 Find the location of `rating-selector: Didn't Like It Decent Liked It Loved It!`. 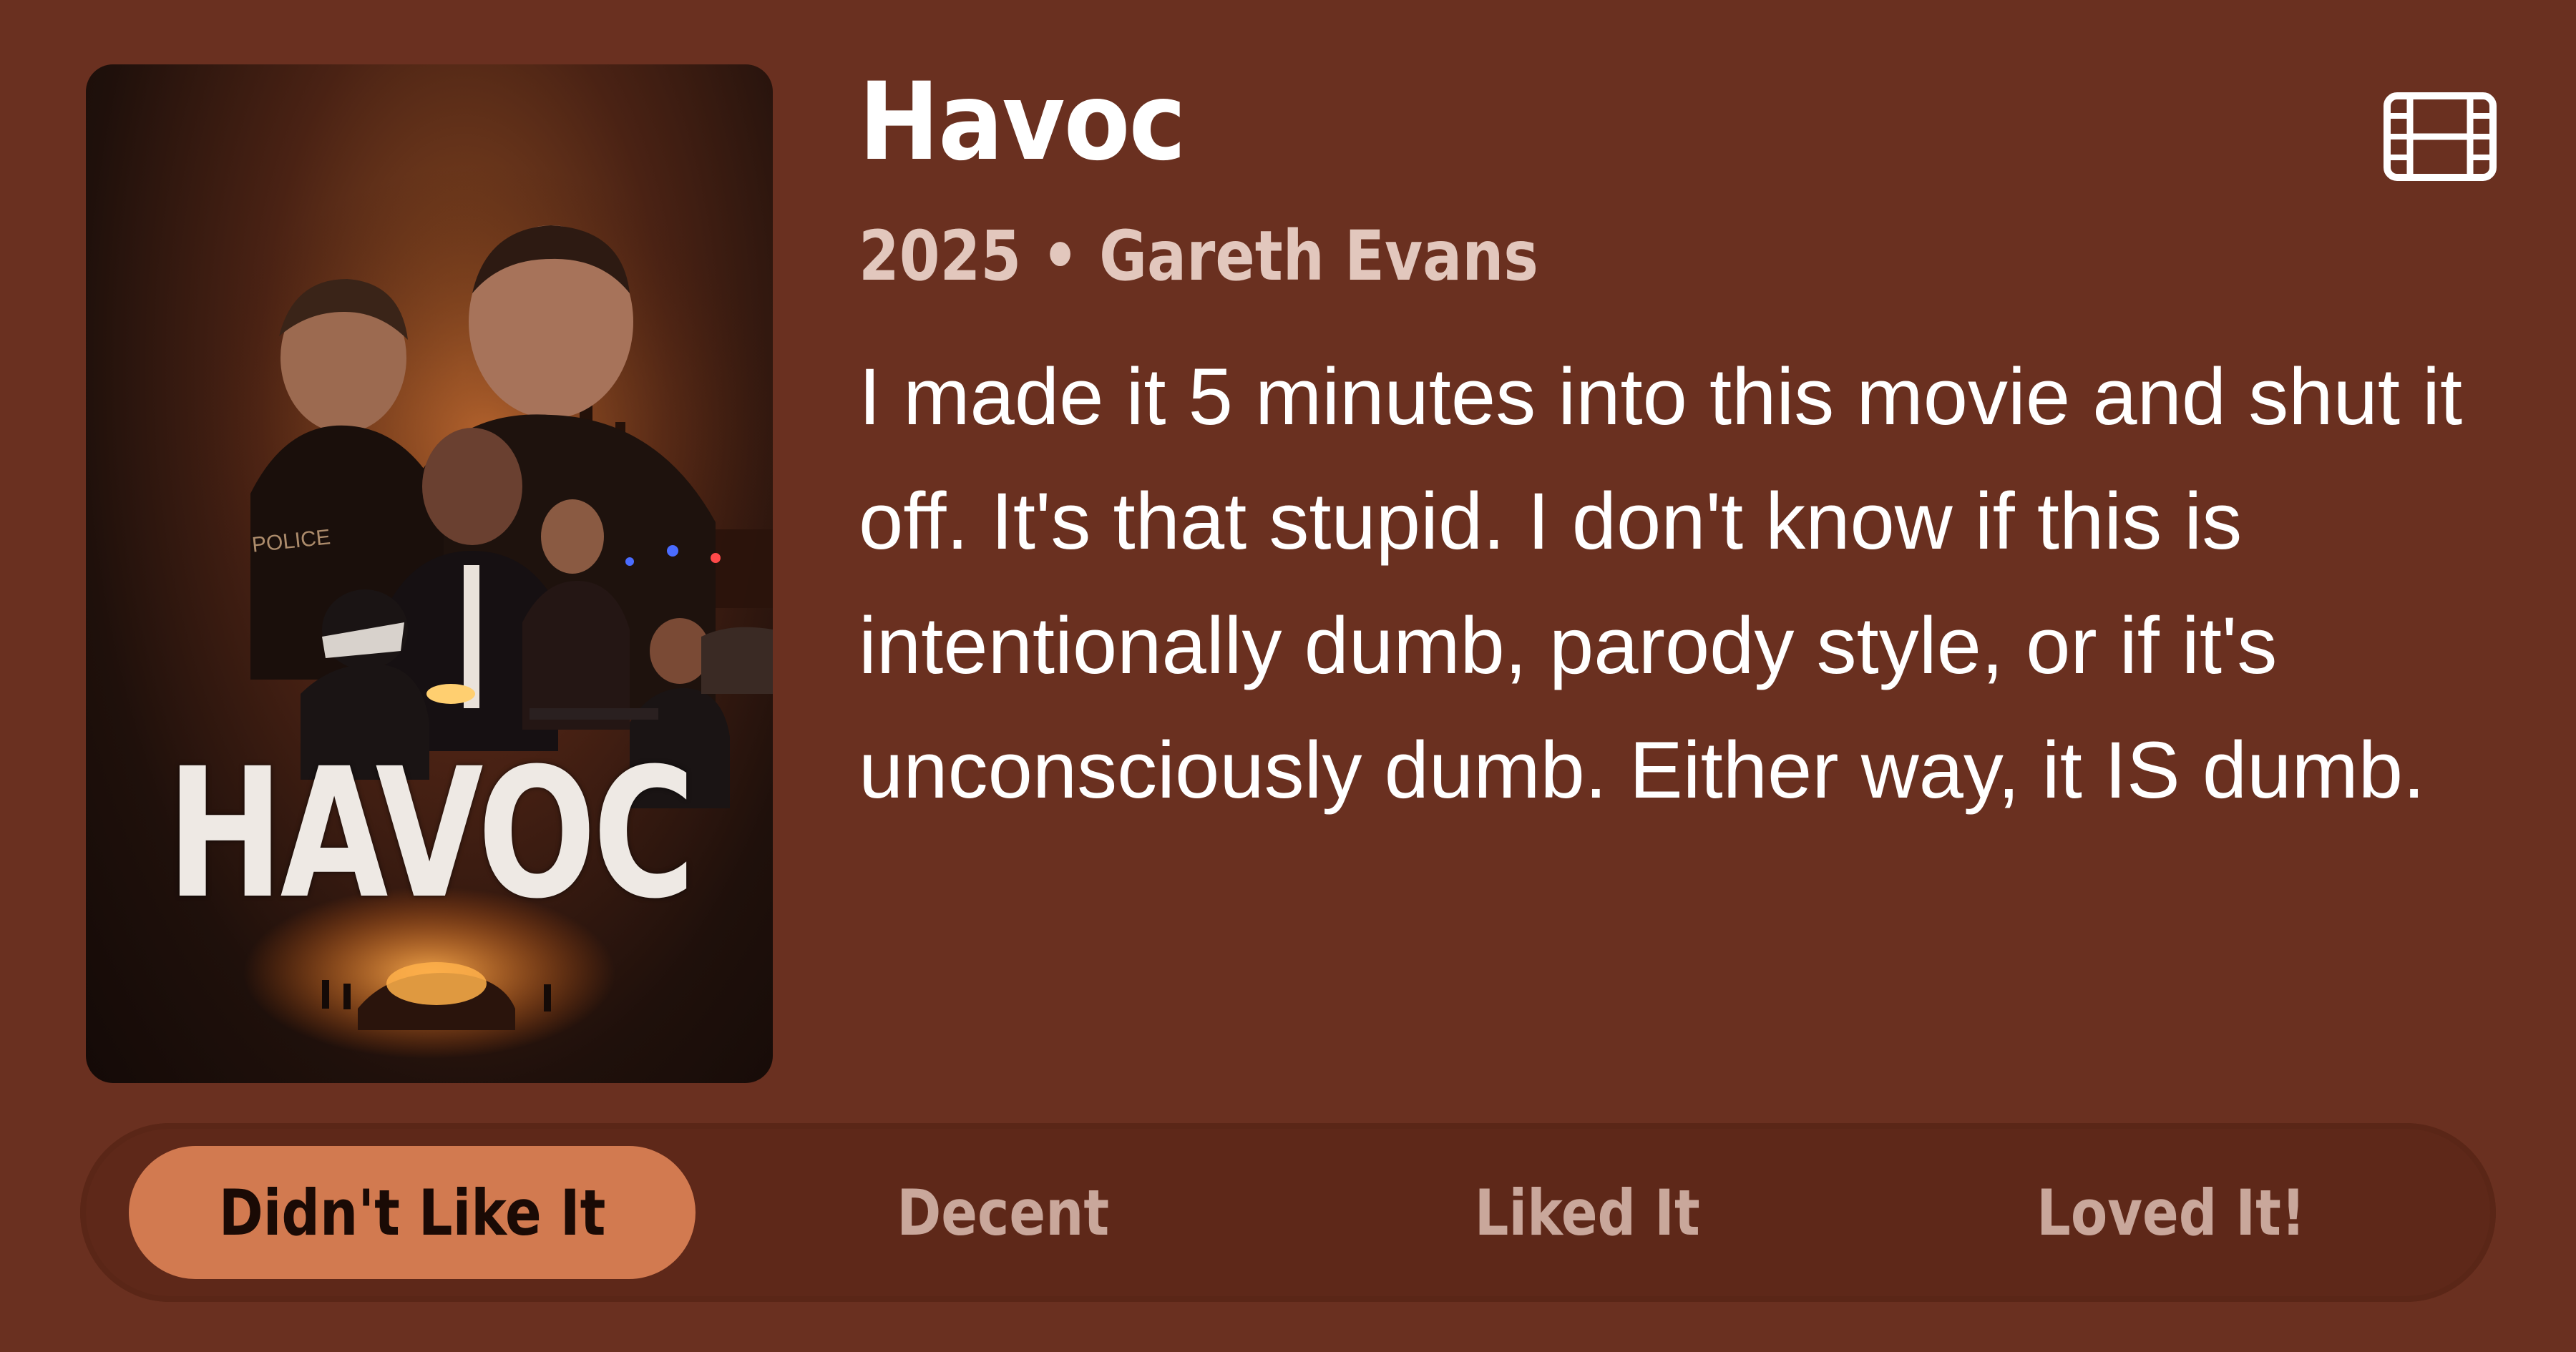

rating-selector: Didn't Like It Decent Liked It Loved It! is located at coordinates (1288, 1213).